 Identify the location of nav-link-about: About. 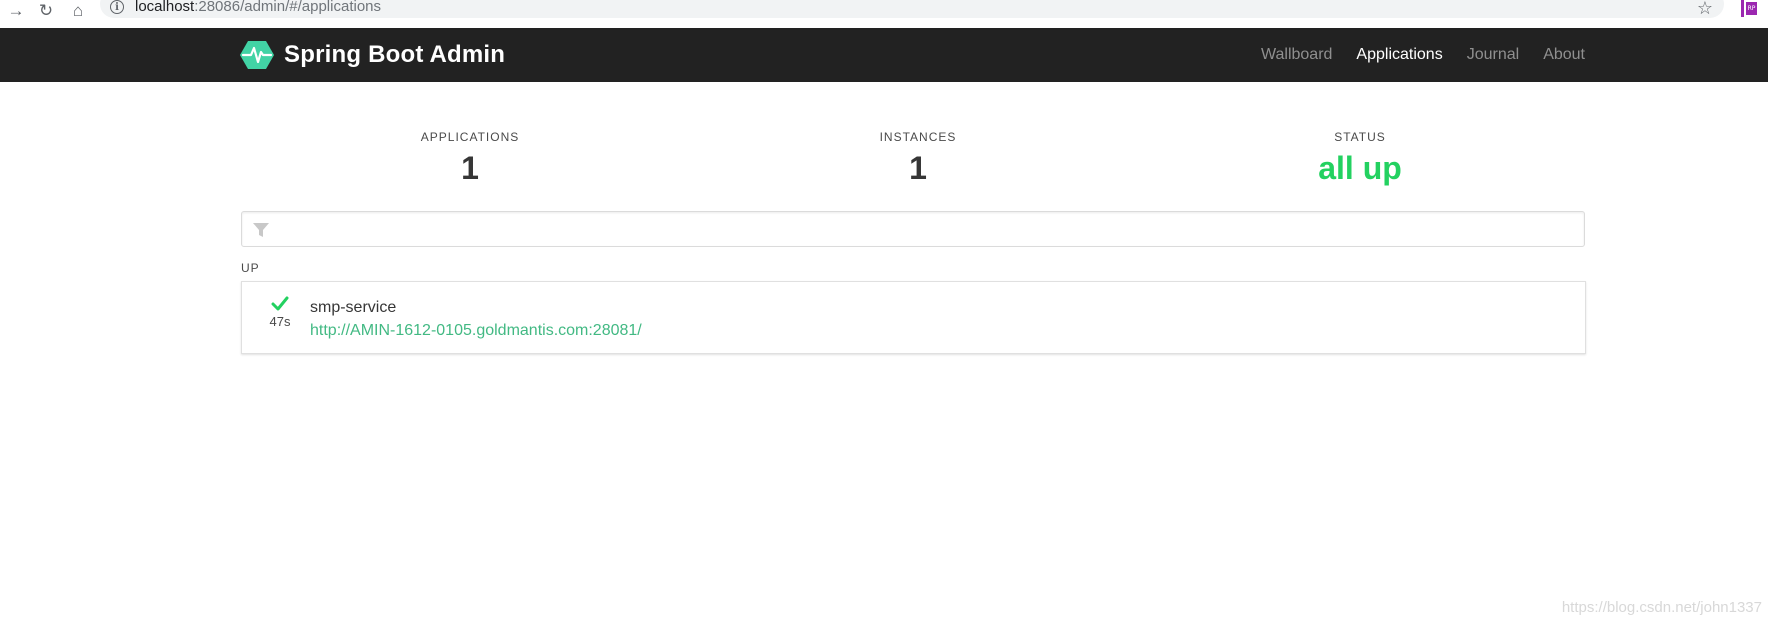
(1564, 55).